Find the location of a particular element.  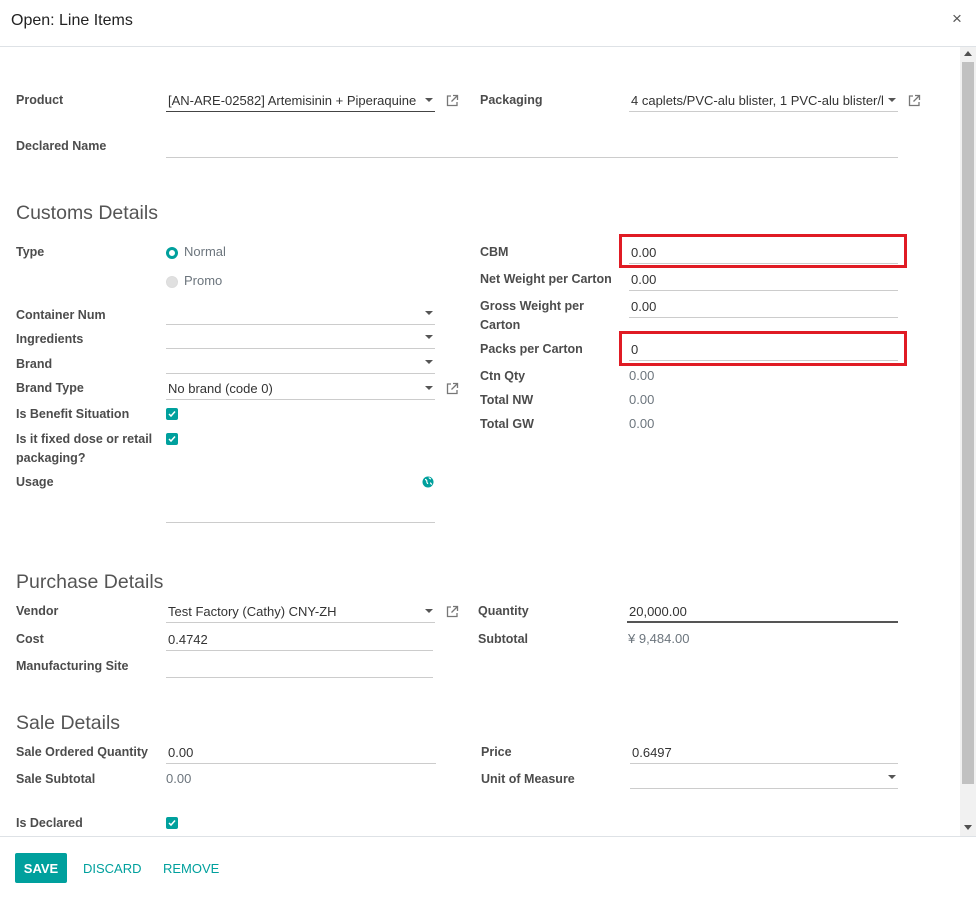

declared-name-label: Declared Name is located at coordinates (61, 146).